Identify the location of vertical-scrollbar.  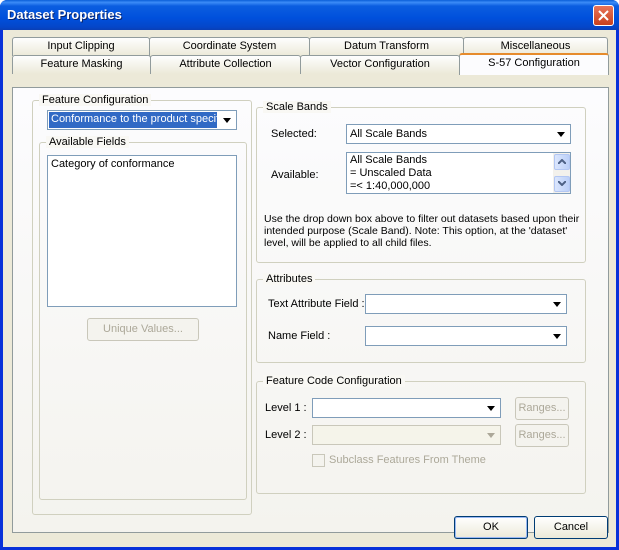
(561, 173).